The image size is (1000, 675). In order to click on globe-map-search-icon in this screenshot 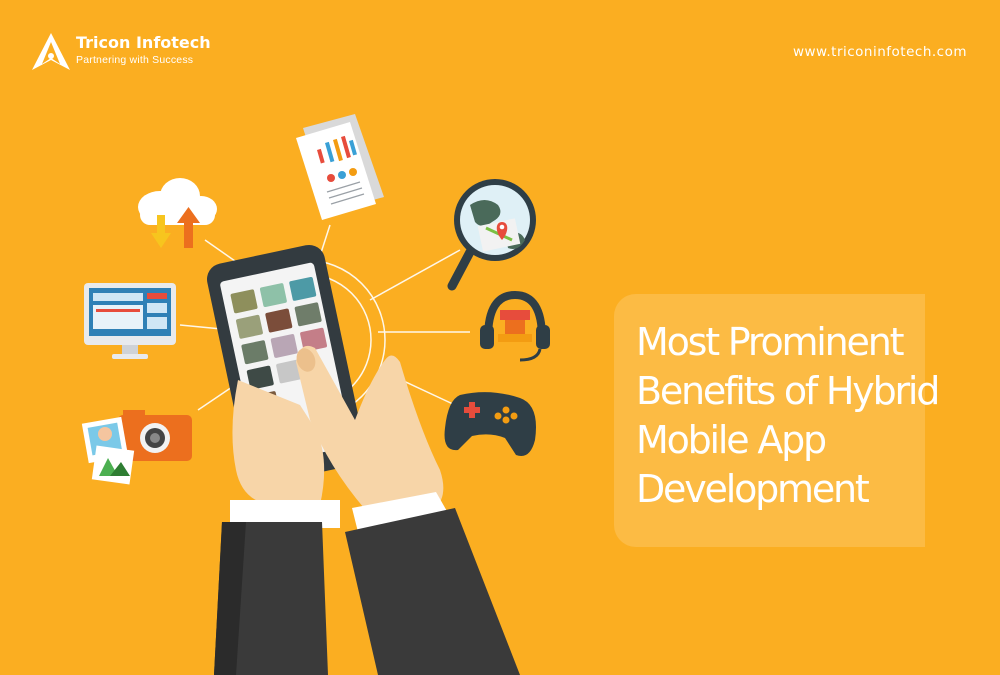, I will do `click(491, 235)`.